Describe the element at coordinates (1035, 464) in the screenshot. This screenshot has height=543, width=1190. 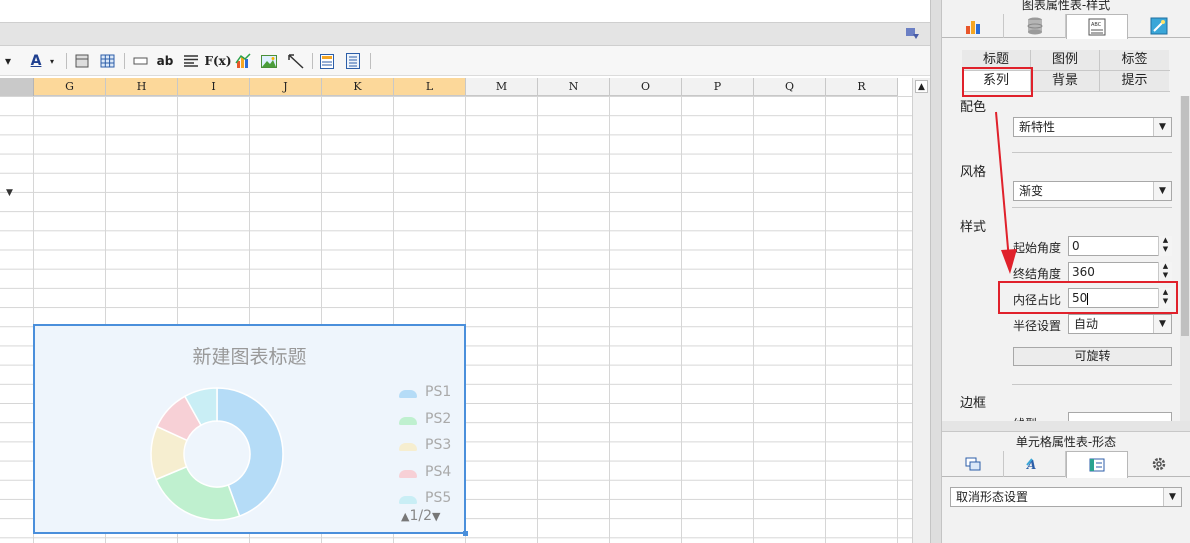
I see `tab-cell-style: A` at that location.